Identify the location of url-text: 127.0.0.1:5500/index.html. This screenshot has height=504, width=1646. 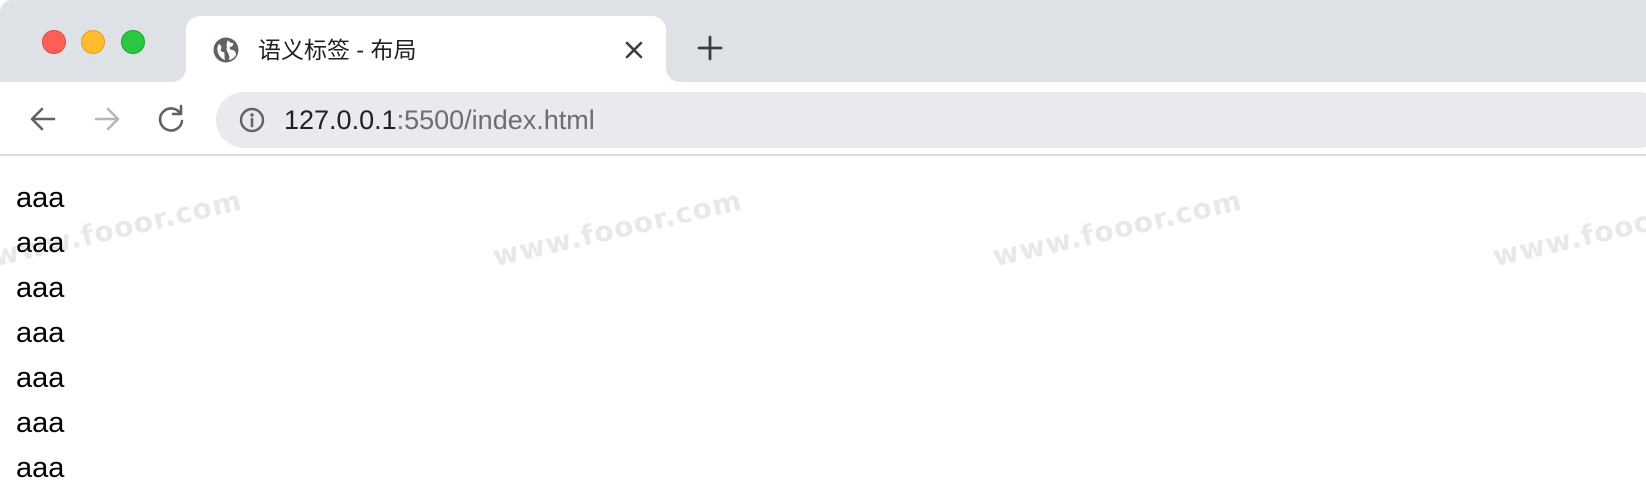
(439, 120).